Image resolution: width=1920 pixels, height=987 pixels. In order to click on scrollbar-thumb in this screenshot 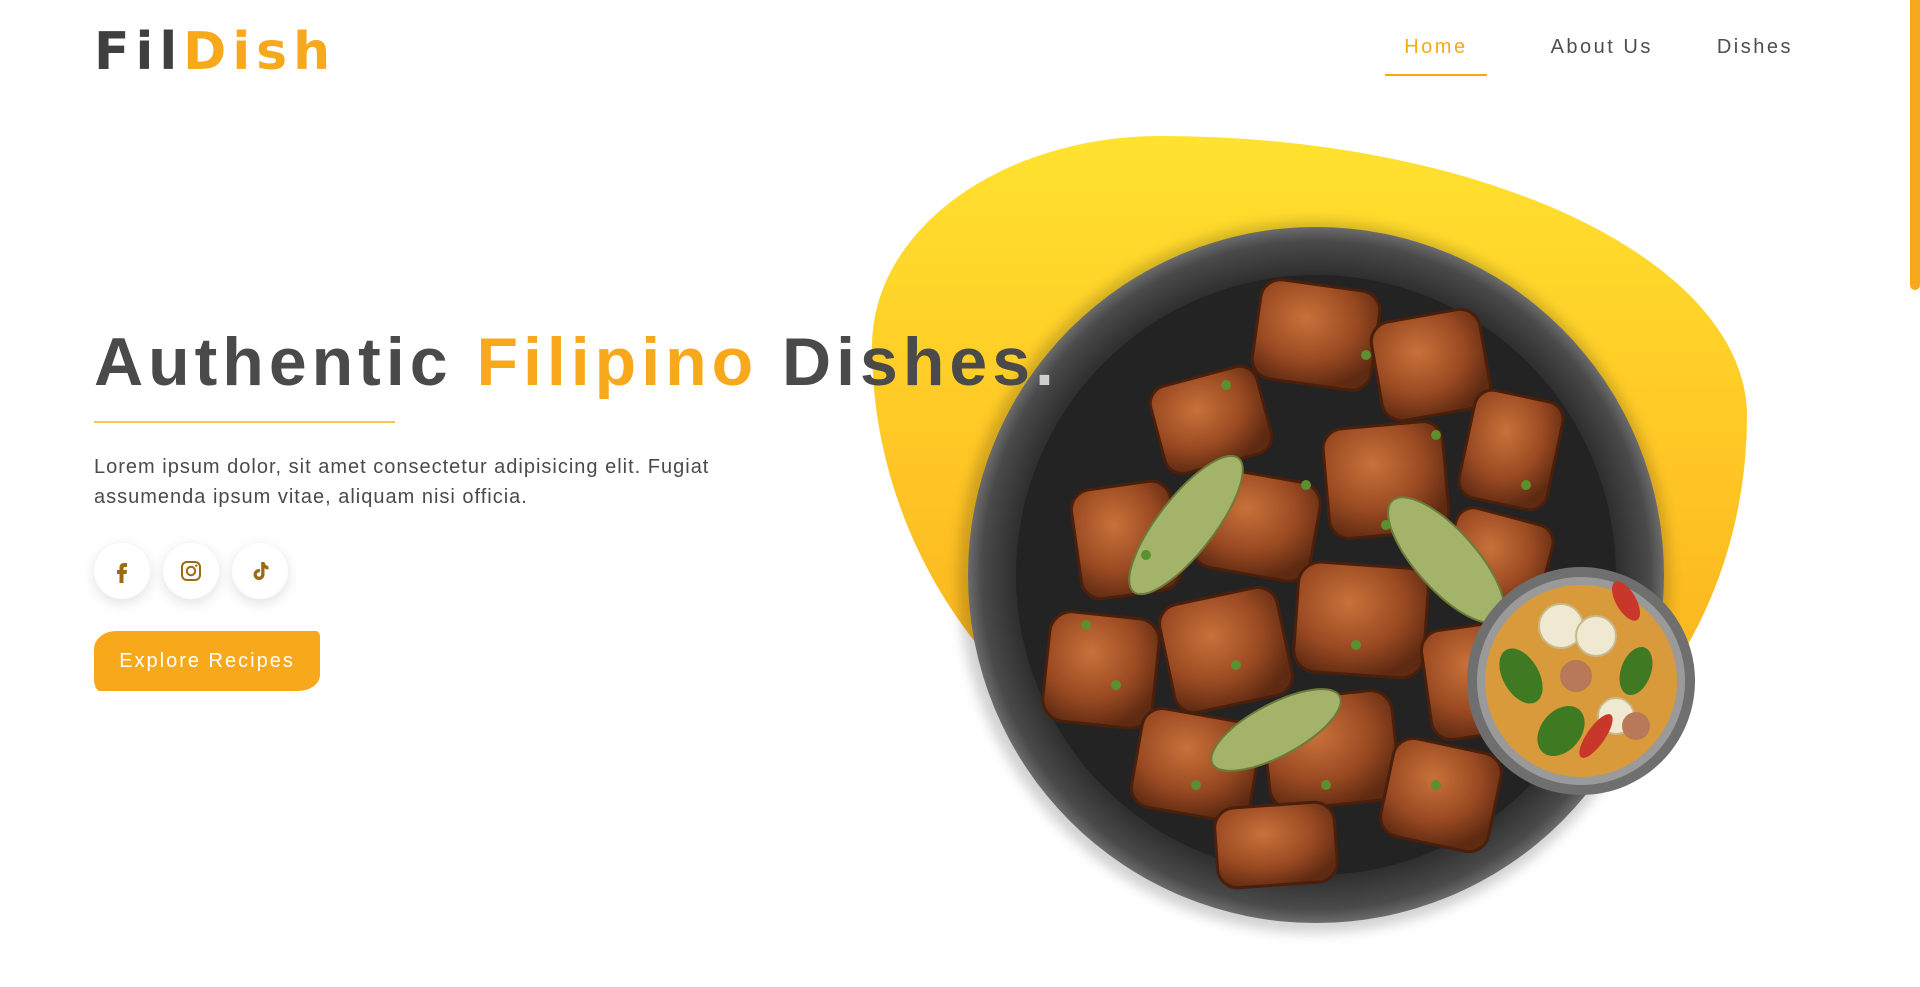, I will do `click(1915, 145)`.